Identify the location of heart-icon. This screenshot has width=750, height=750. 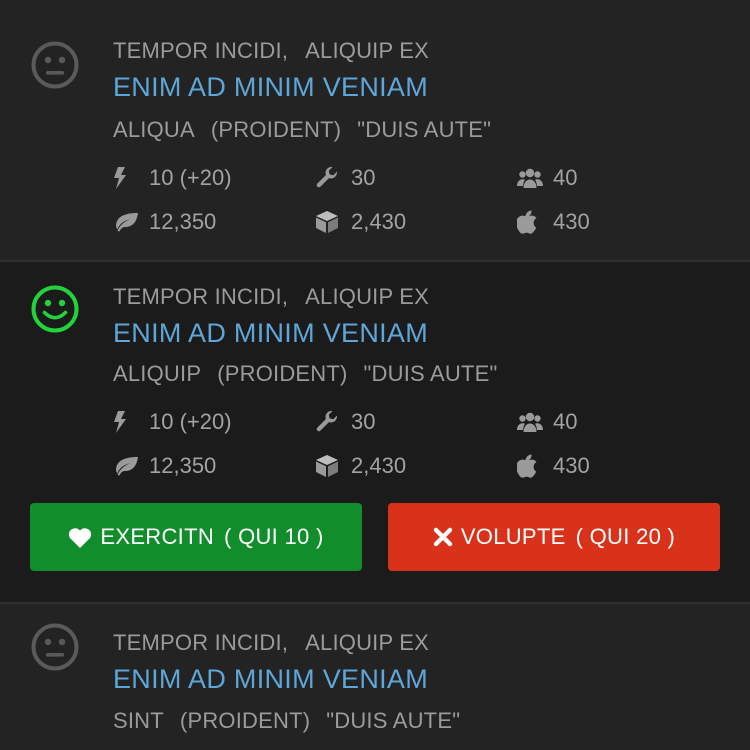
(80, 537).